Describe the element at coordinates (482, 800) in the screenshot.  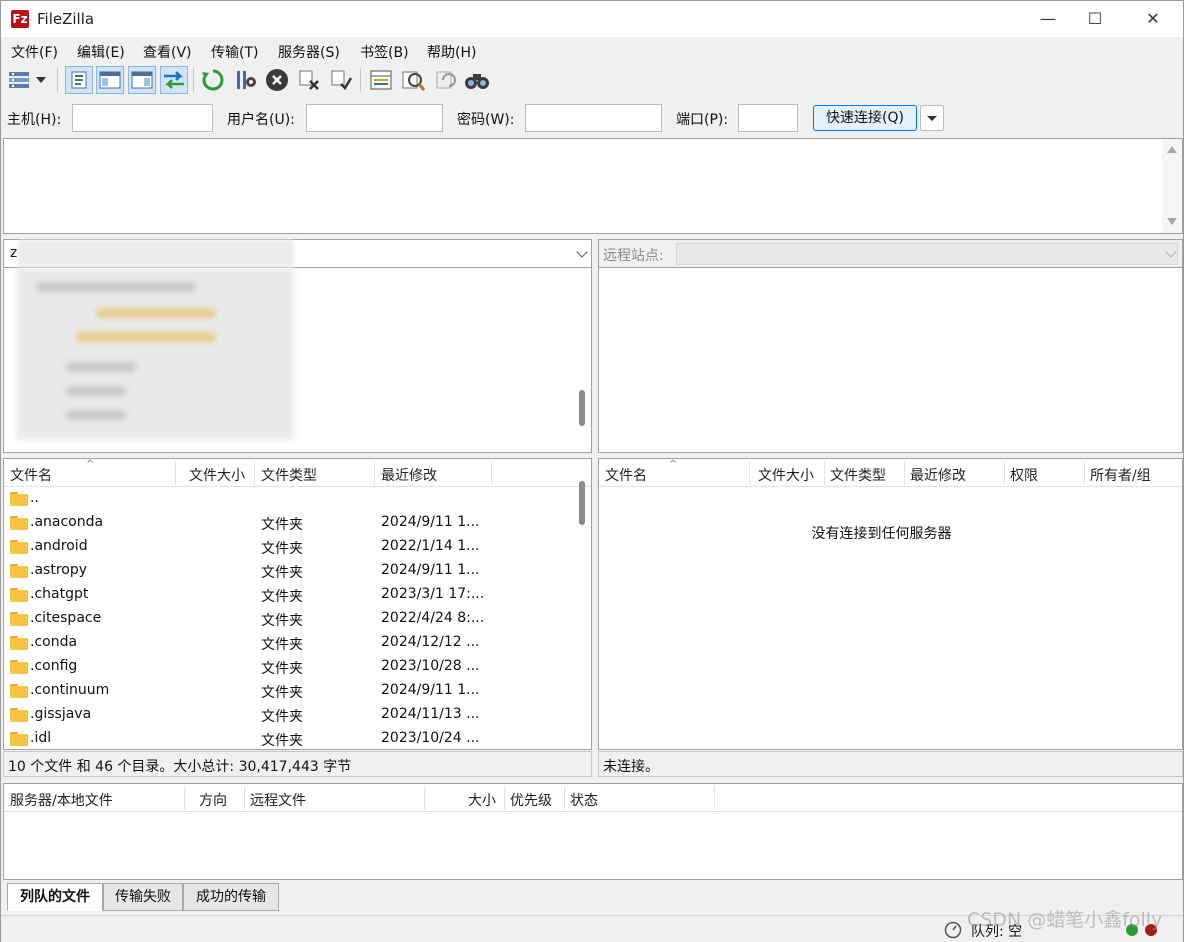
I see `col-size: 大小` at that location.